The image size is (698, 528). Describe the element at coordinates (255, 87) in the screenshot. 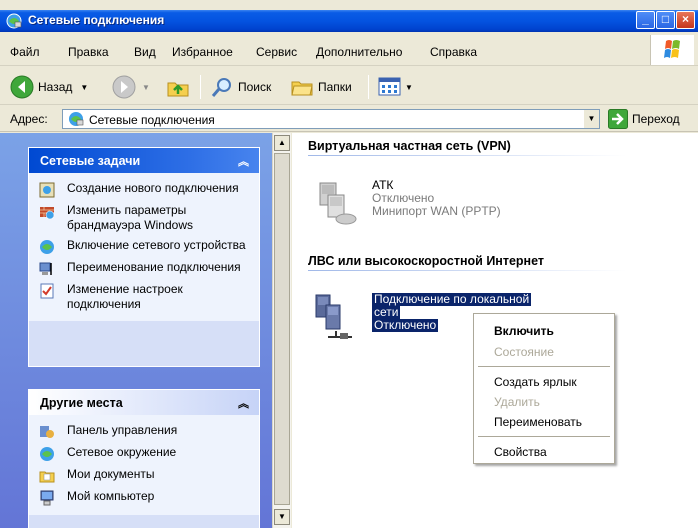

I see `search-label: Поиск` at that location.